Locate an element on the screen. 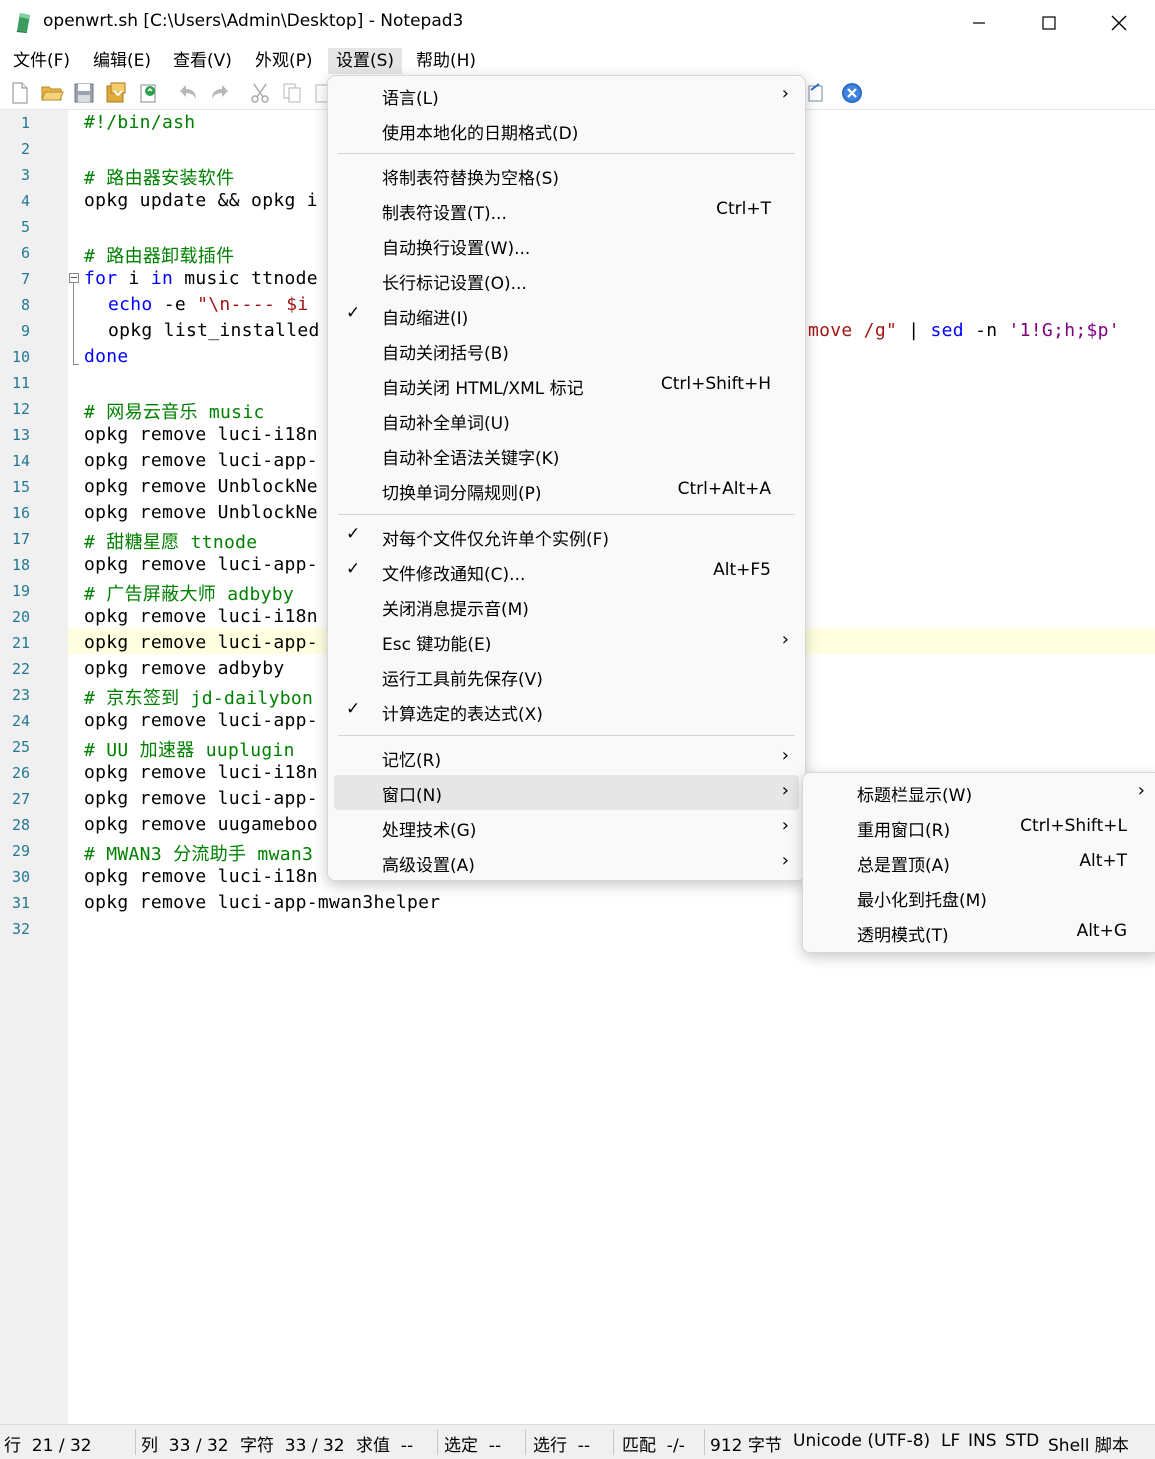  maximize-button is located at coordinates (1049, 22).